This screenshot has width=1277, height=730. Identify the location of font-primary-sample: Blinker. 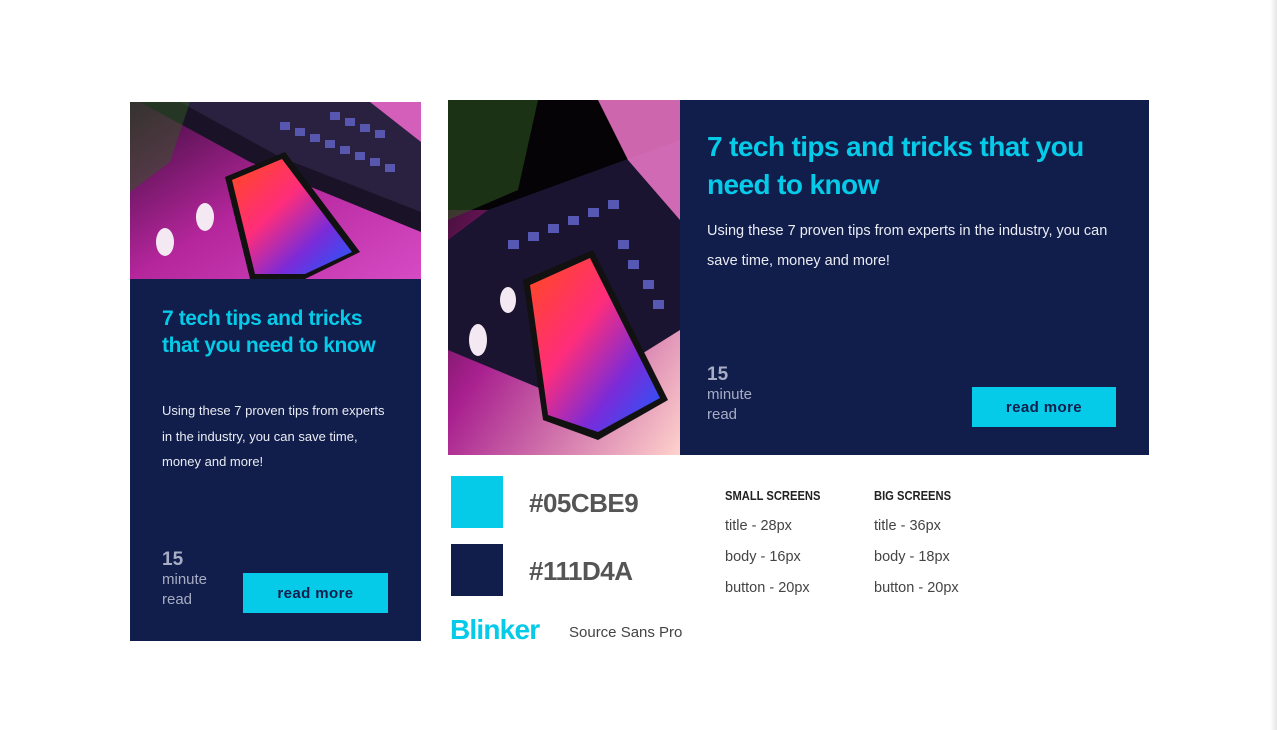
(495, 629).